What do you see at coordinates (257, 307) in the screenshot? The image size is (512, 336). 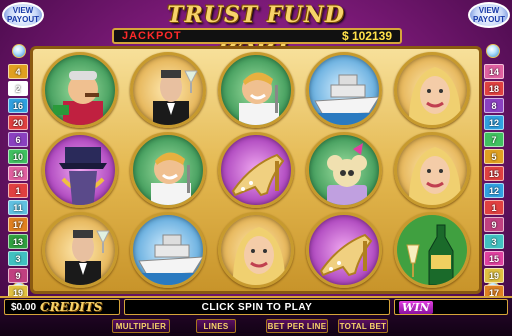 I see `status-message: CLICK SPIN TO PLAY` at bounding box center [257, 307].